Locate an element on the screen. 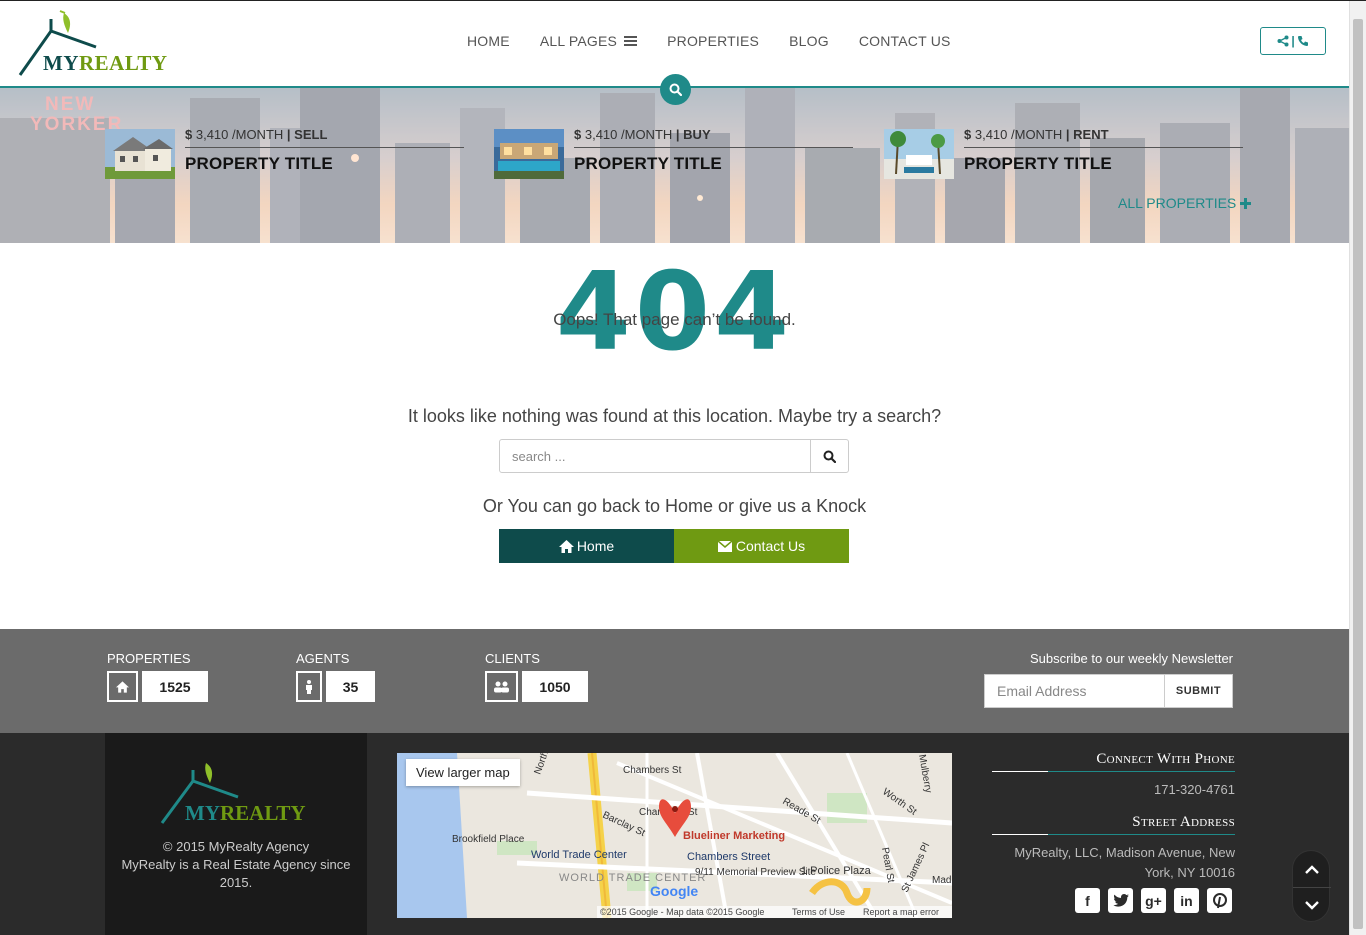  person-icon is located at coordinates (309, 686).